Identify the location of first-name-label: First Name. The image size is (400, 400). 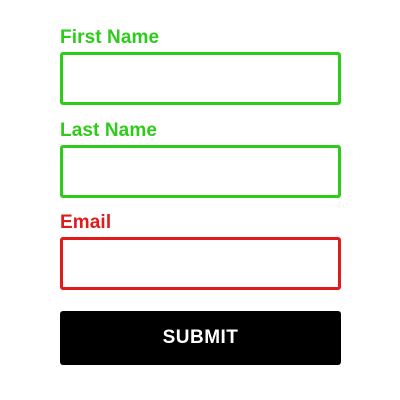
(110, 37).